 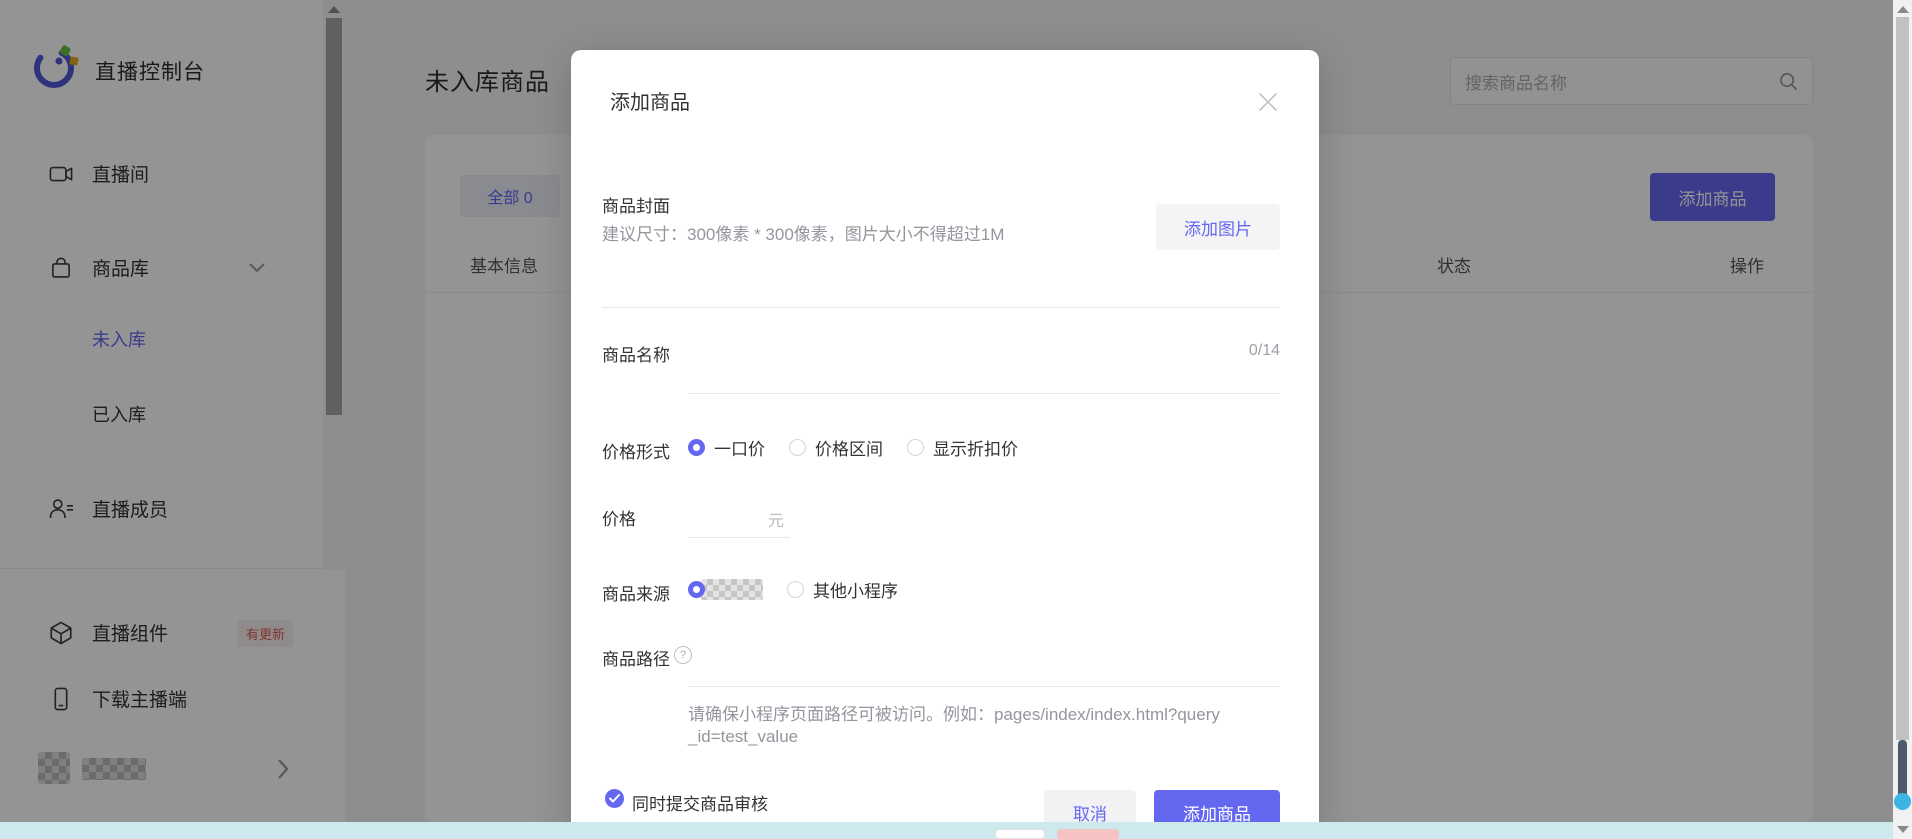 I want to click on product-name-label: 商品名称, so click(x=636, y=355).